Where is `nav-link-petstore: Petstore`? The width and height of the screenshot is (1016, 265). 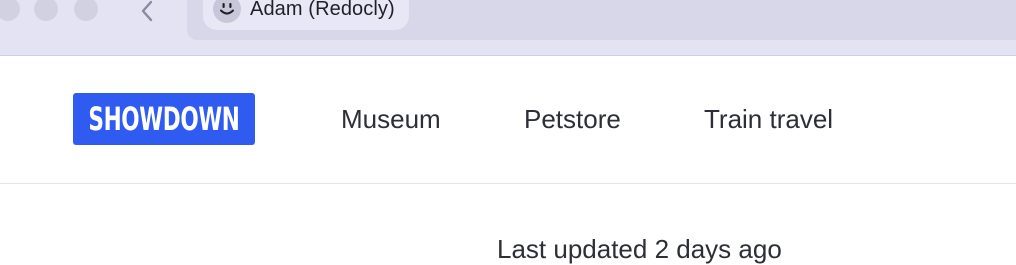 nav-link-petstore: Petstore is located at coordinates (572, 119).